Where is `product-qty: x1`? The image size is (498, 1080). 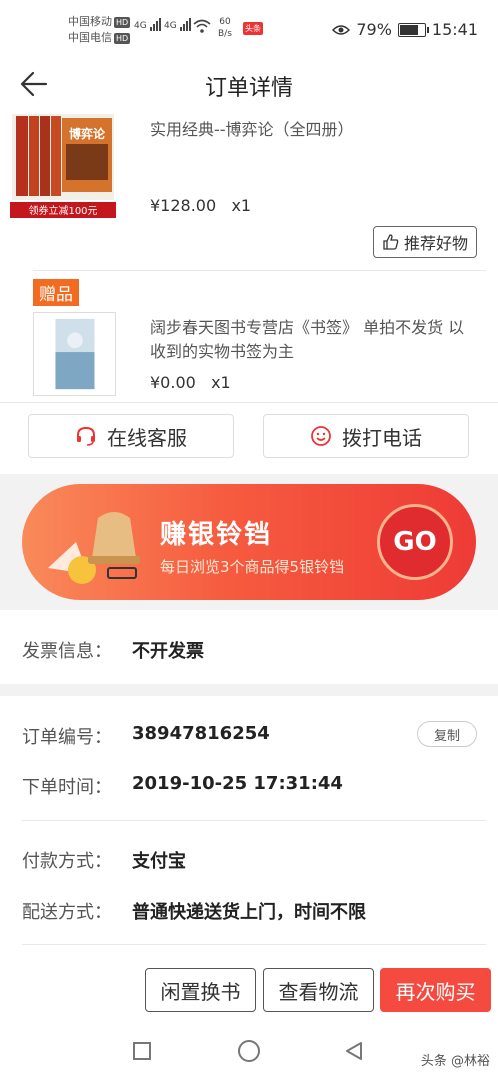 product-qty: x1 is located at coordinates (241, 205).